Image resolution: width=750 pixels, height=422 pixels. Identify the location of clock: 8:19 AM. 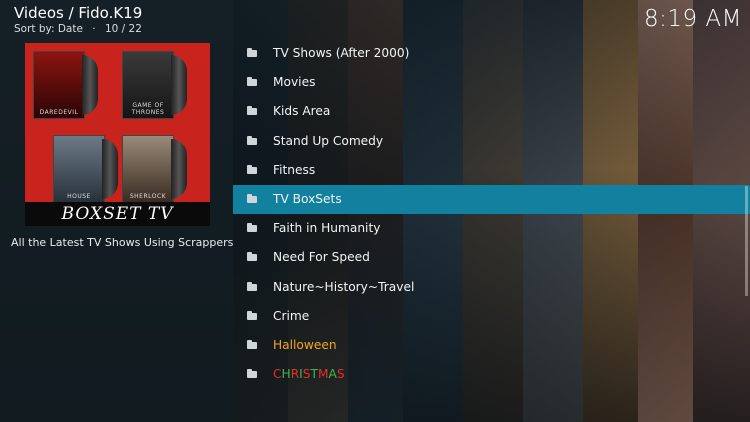
(692, 19).